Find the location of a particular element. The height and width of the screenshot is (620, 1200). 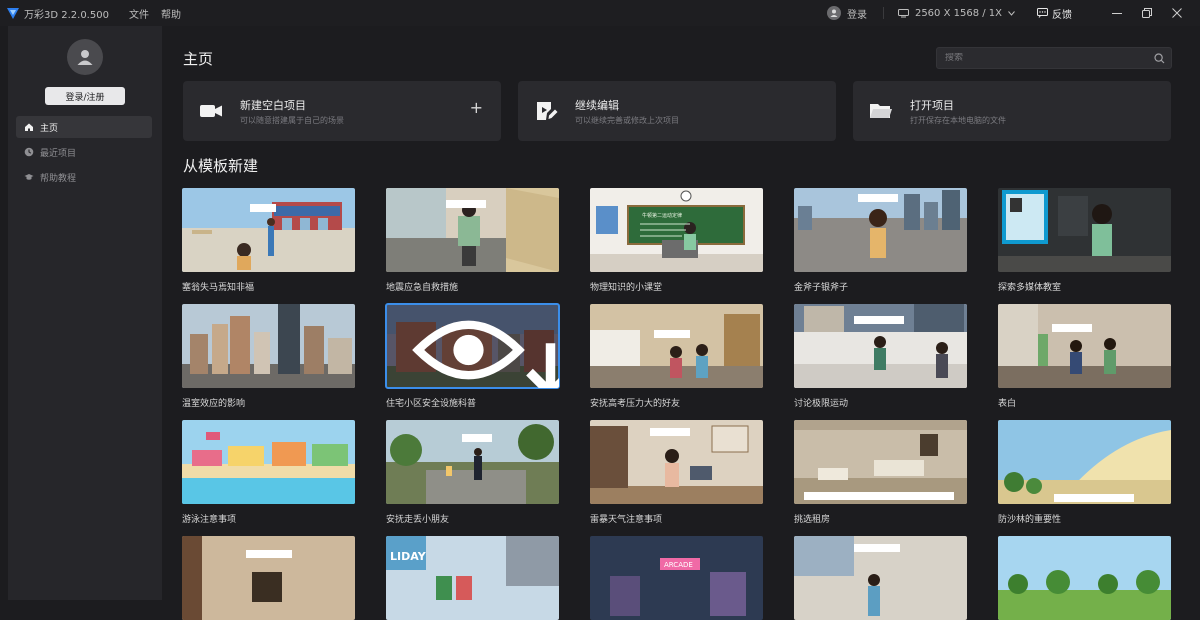

chevron-down-icon is located at coordinates (1011, 13).